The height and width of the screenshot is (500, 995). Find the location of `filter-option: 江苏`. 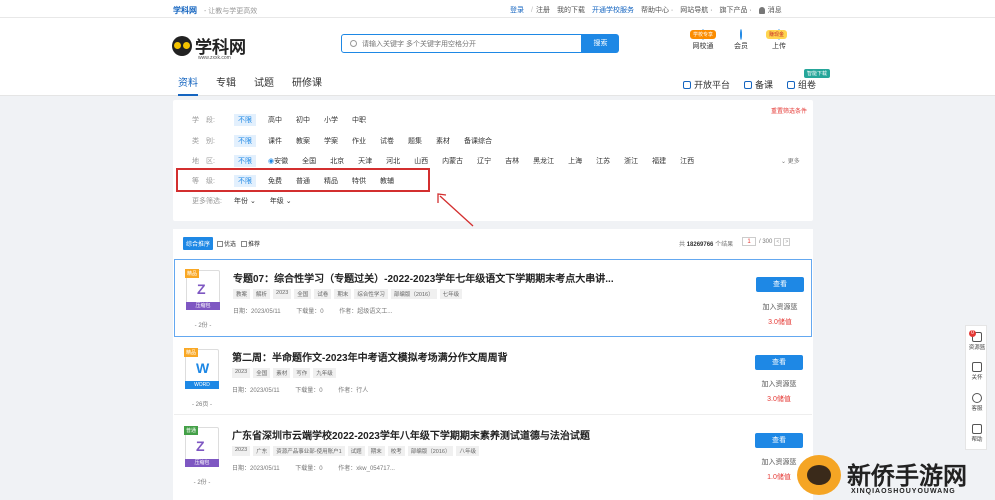

filter-option: 江苏 is located at coordinates (603, 161).